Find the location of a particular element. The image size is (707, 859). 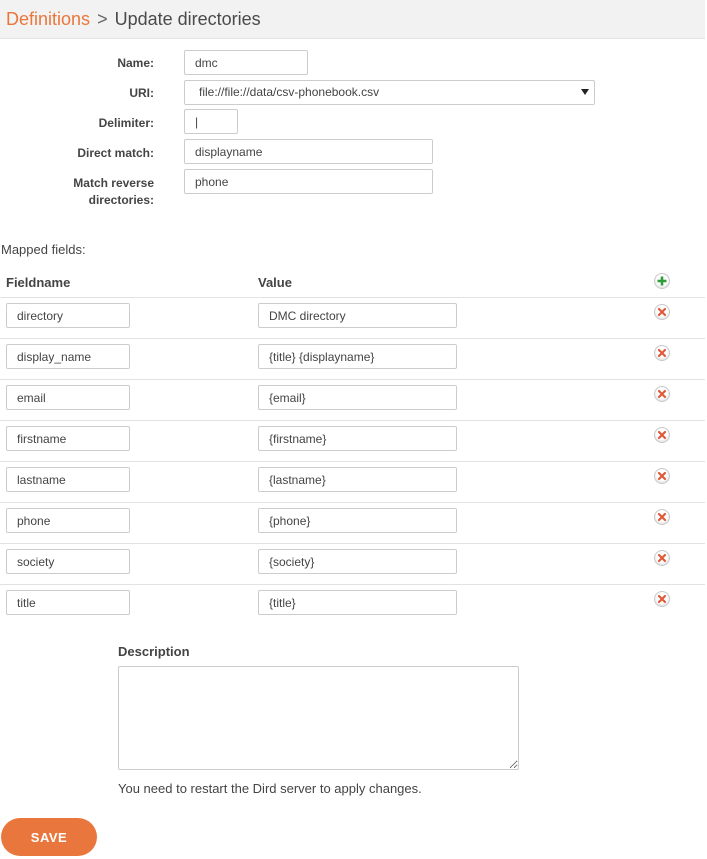

match-reverse-label: Match reverse directories: is located at coordinates (79, 192).